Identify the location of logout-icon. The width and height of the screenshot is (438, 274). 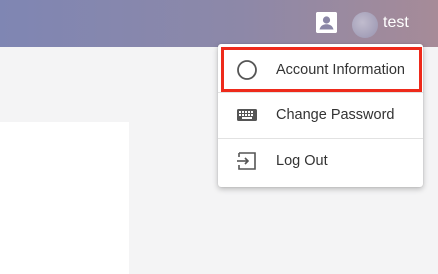
(247, 161).